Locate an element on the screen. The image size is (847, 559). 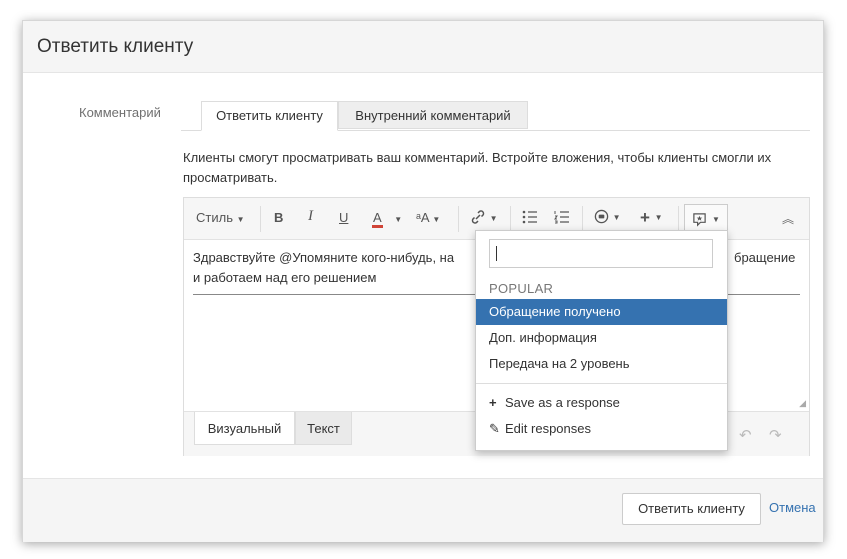
underline-button: U is located at coordinates (343, 217).